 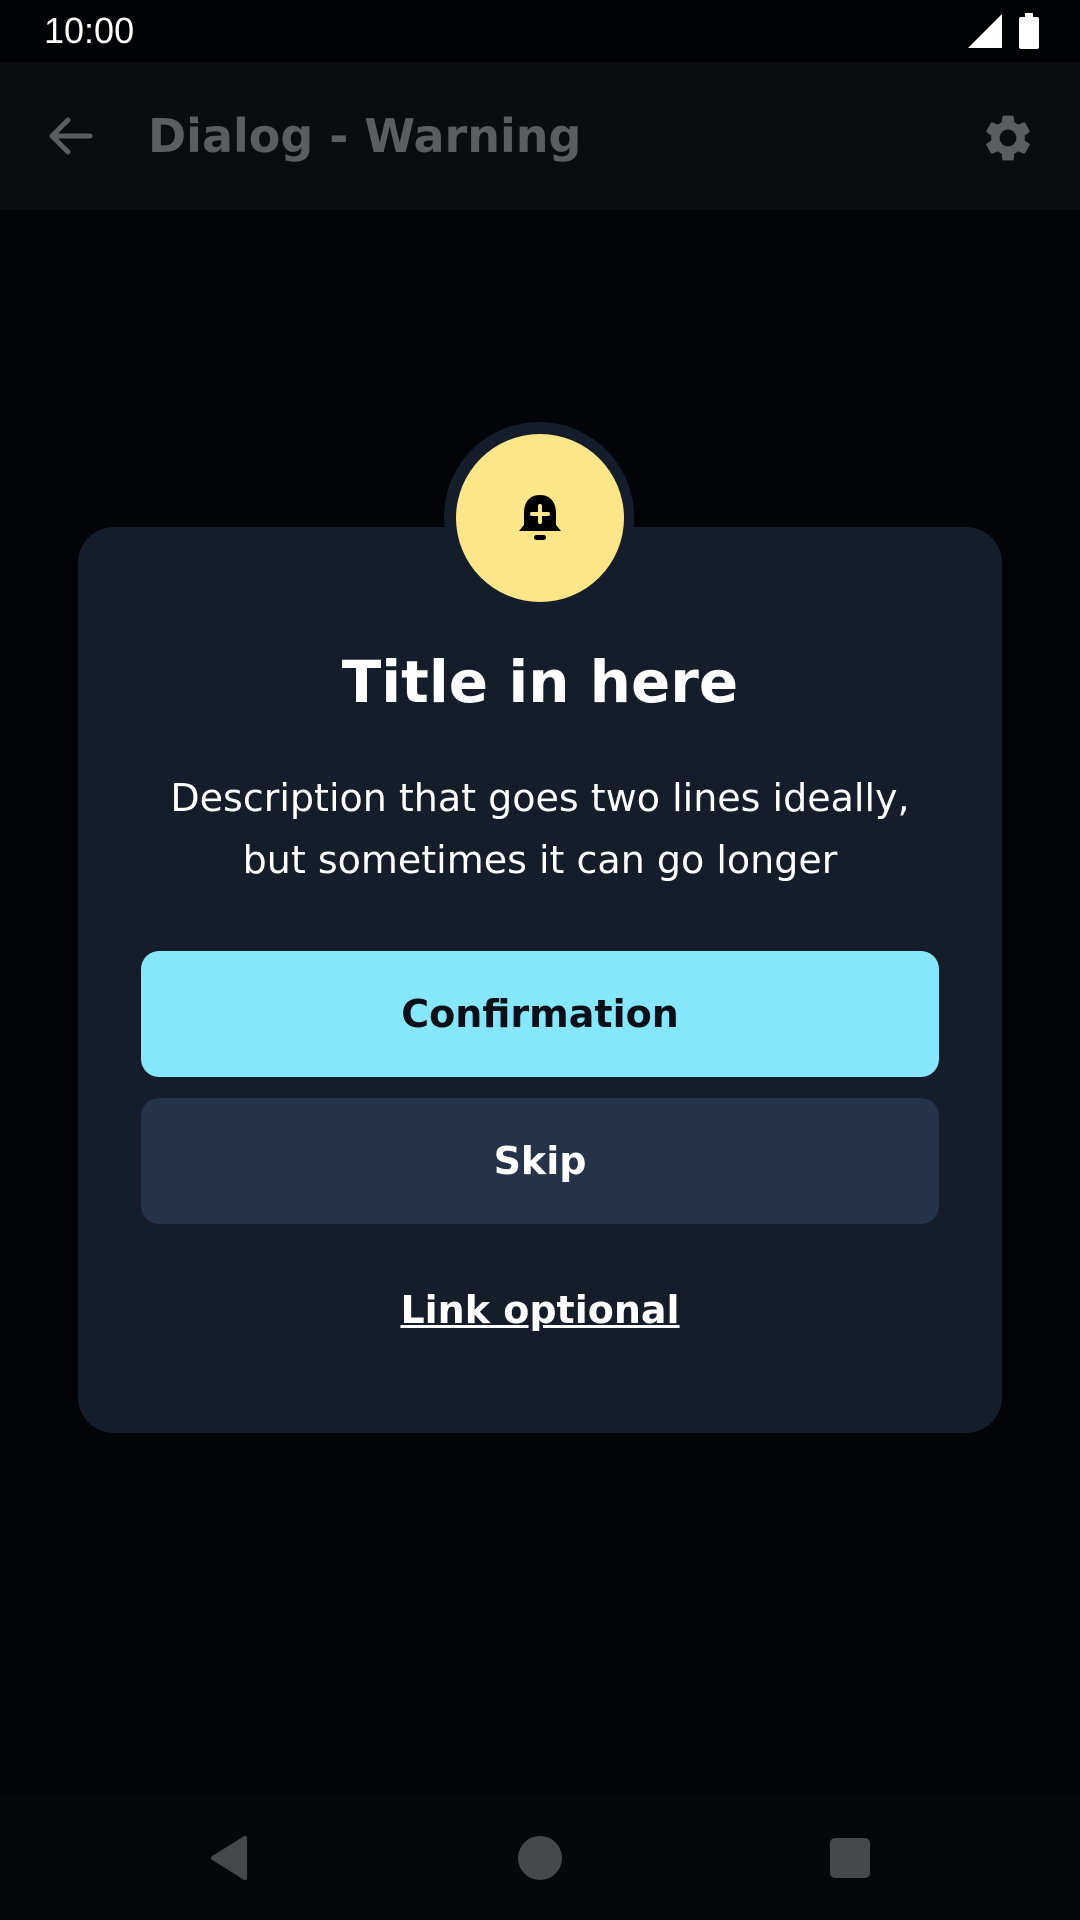 I want to click on nav-home-circle-icon, so click(x=540, y=1858).